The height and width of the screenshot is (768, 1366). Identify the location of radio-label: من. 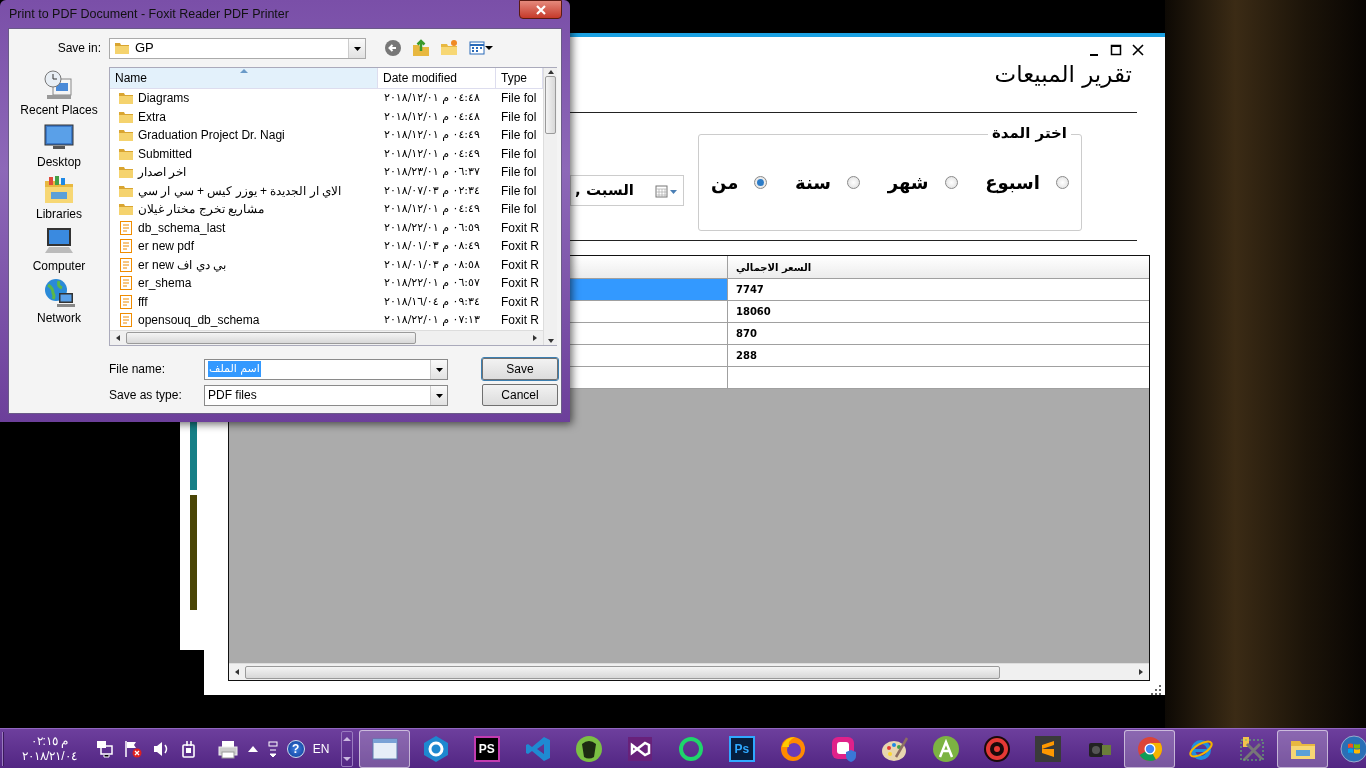
(725, 183).